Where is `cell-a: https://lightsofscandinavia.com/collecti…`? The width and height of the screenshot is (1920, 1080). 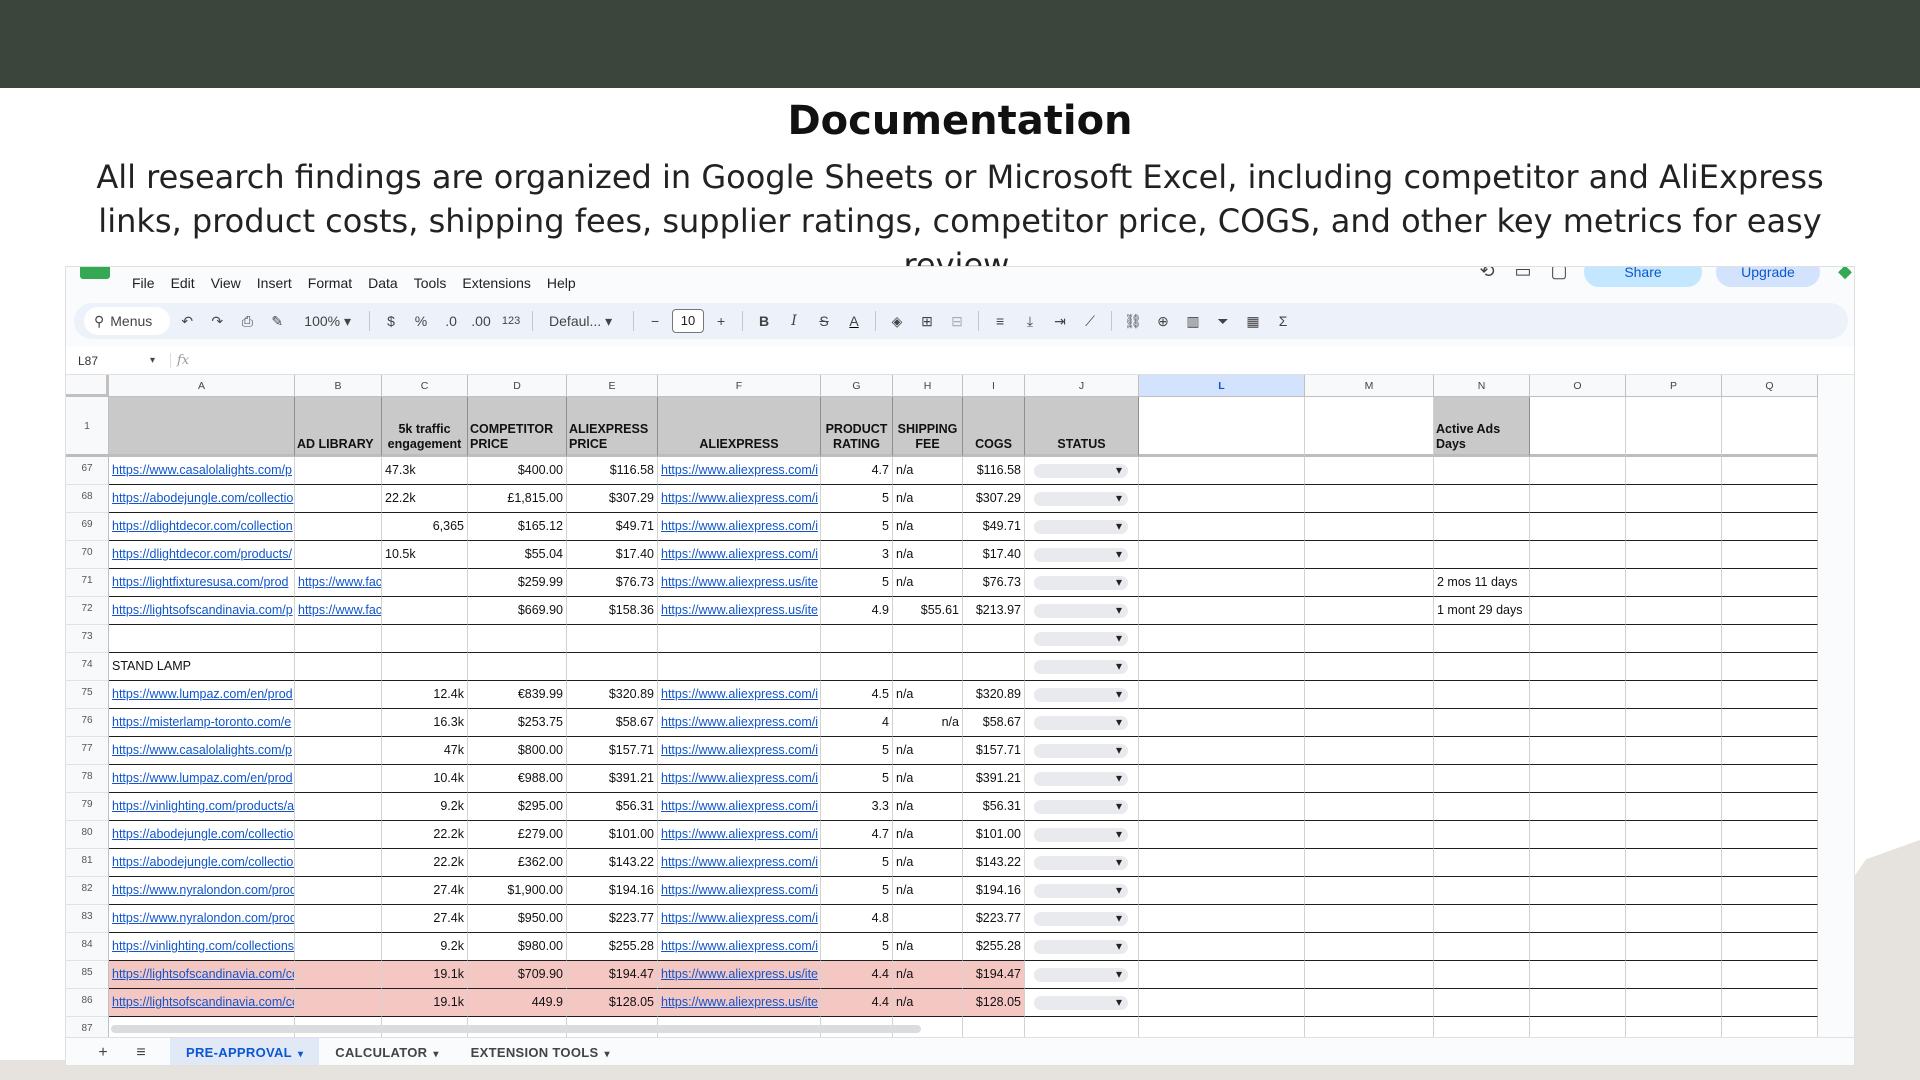 cell-a: https://lightsofscandinavia.com/collecti… is located at coordinates (202, 1003).